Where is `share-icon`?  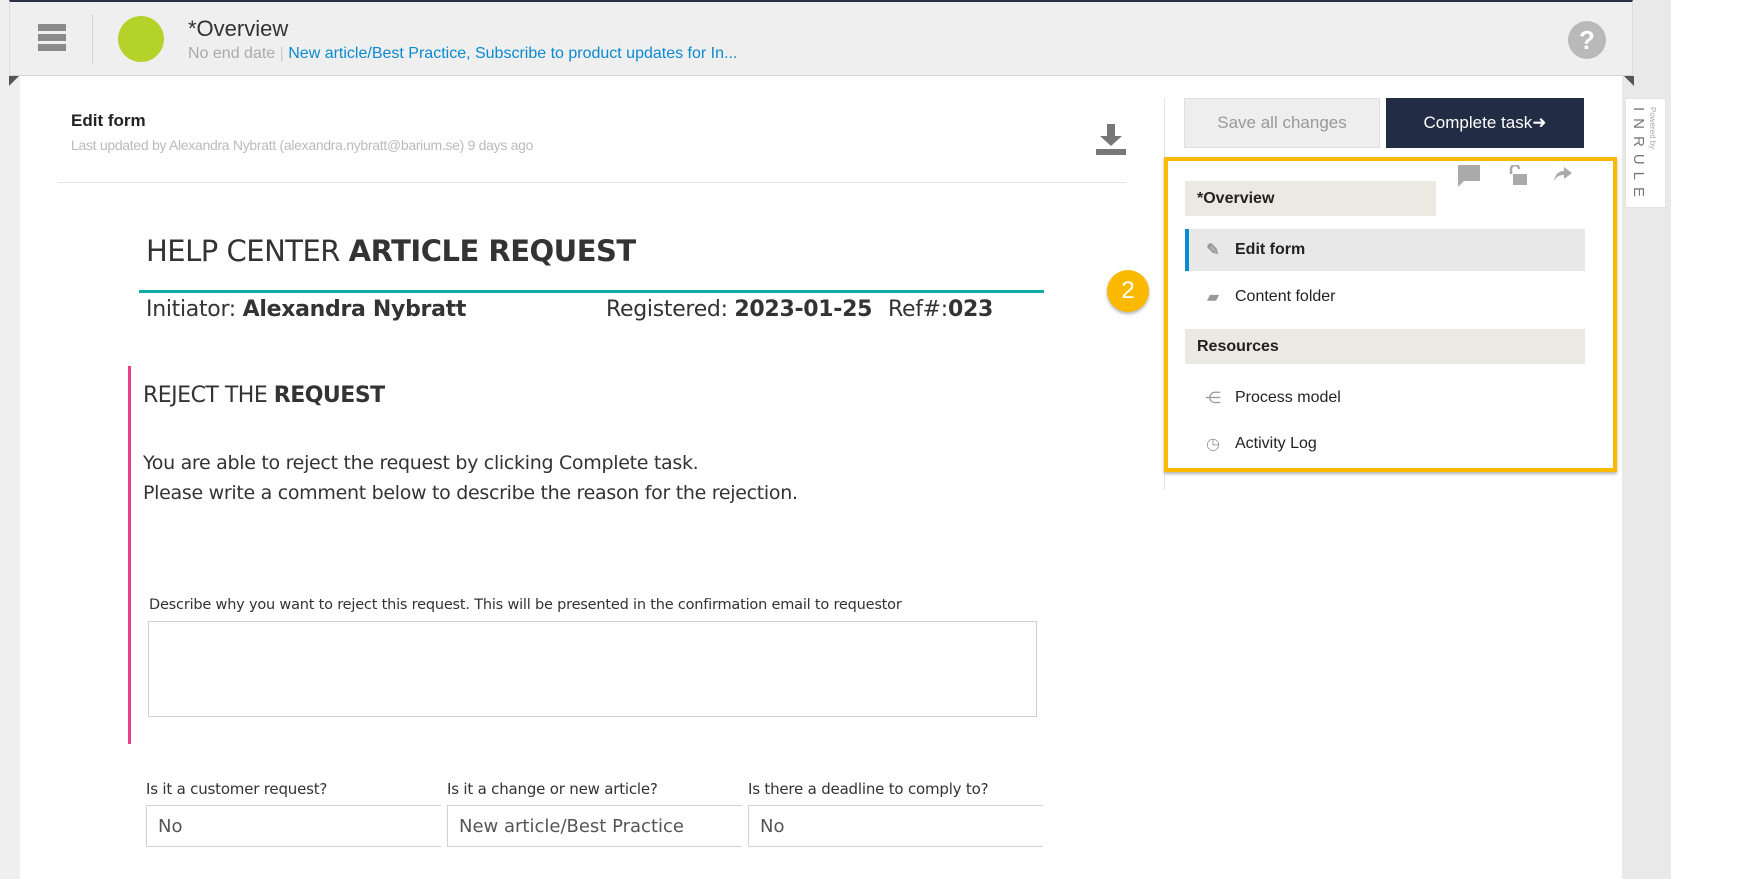
share-icon is located at coordinates (1563, 177).